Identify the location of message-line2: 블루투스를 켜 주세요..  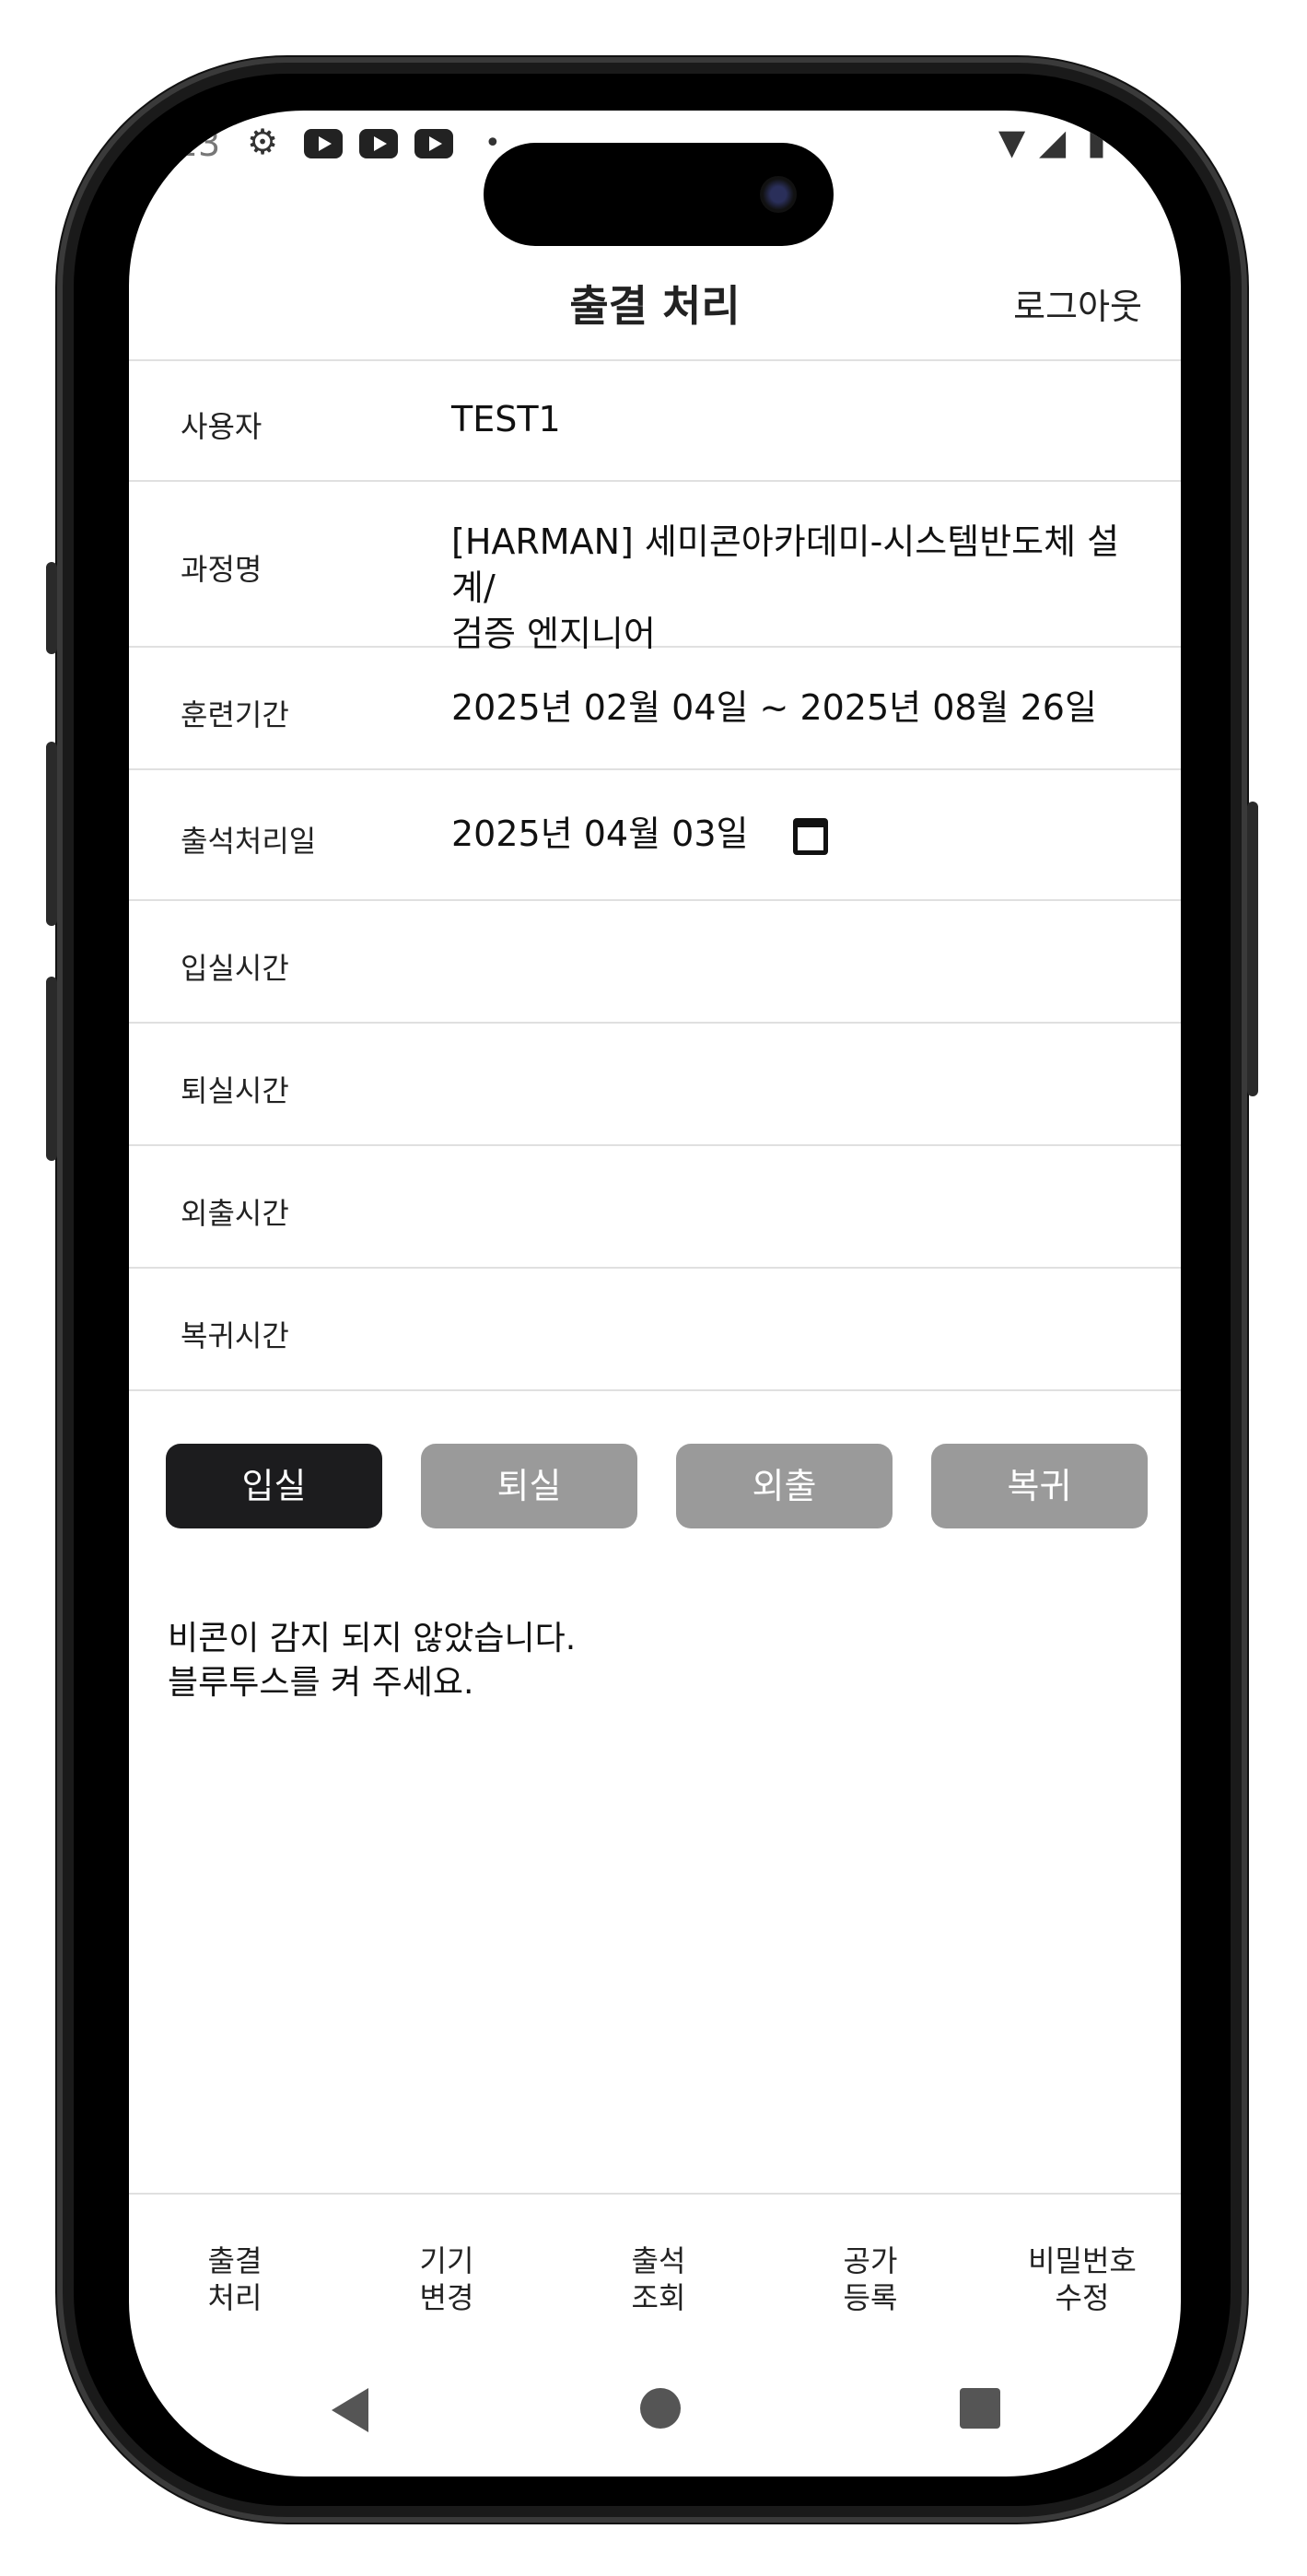
(321, 1683).